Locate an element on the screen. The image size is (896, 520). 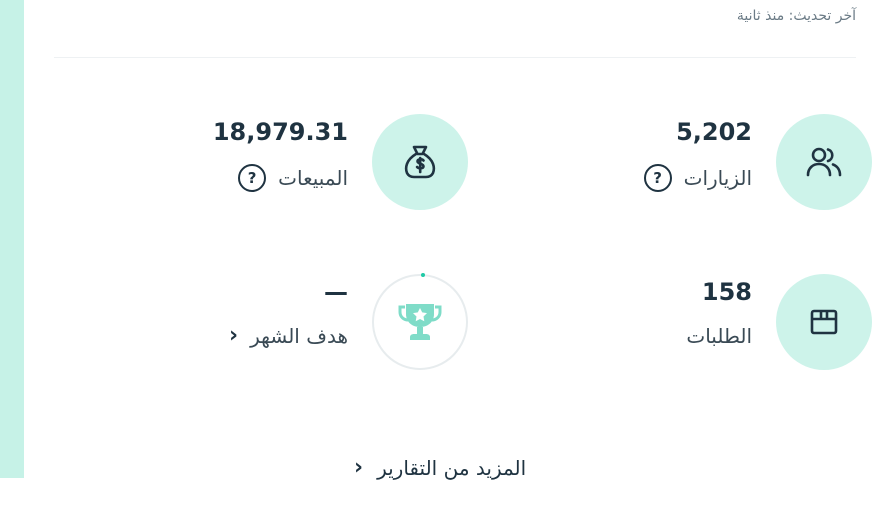
stat-orders: 158 الطلبات is located at coordinates (702, 324).